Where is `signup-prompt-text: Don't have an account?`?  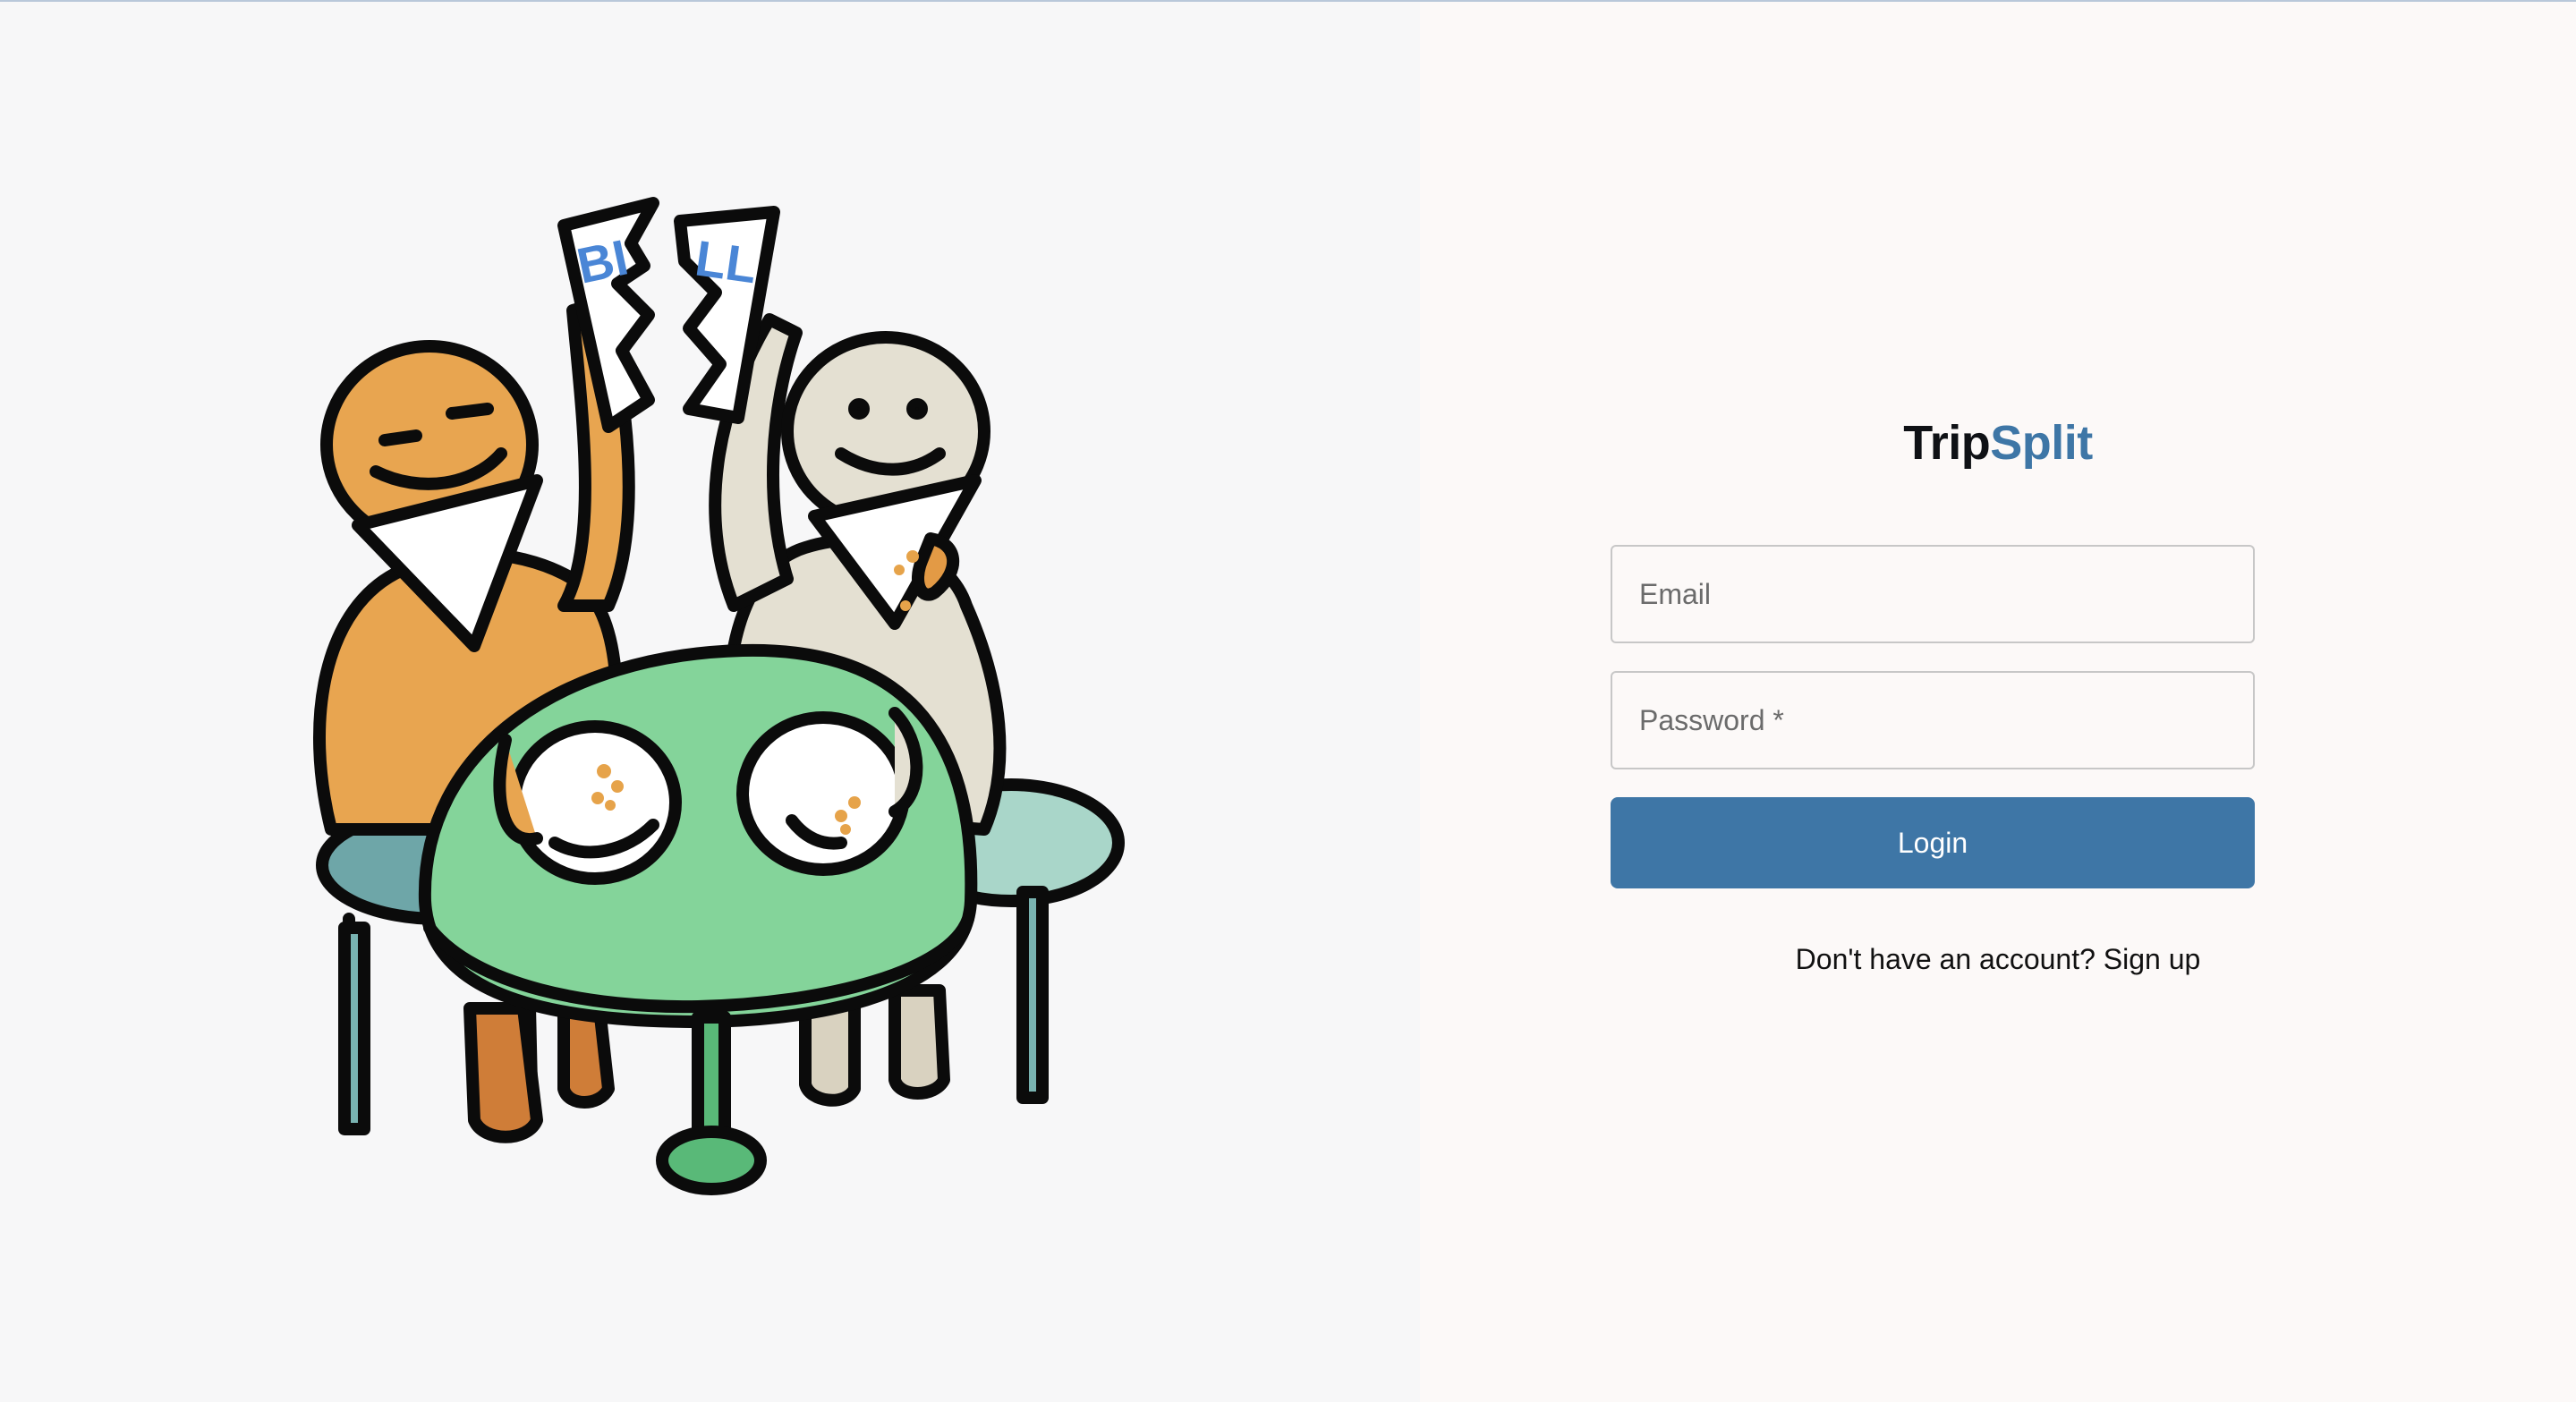 signup-prompt-text: Don't have an account? is located at coordinates (1946, 959).